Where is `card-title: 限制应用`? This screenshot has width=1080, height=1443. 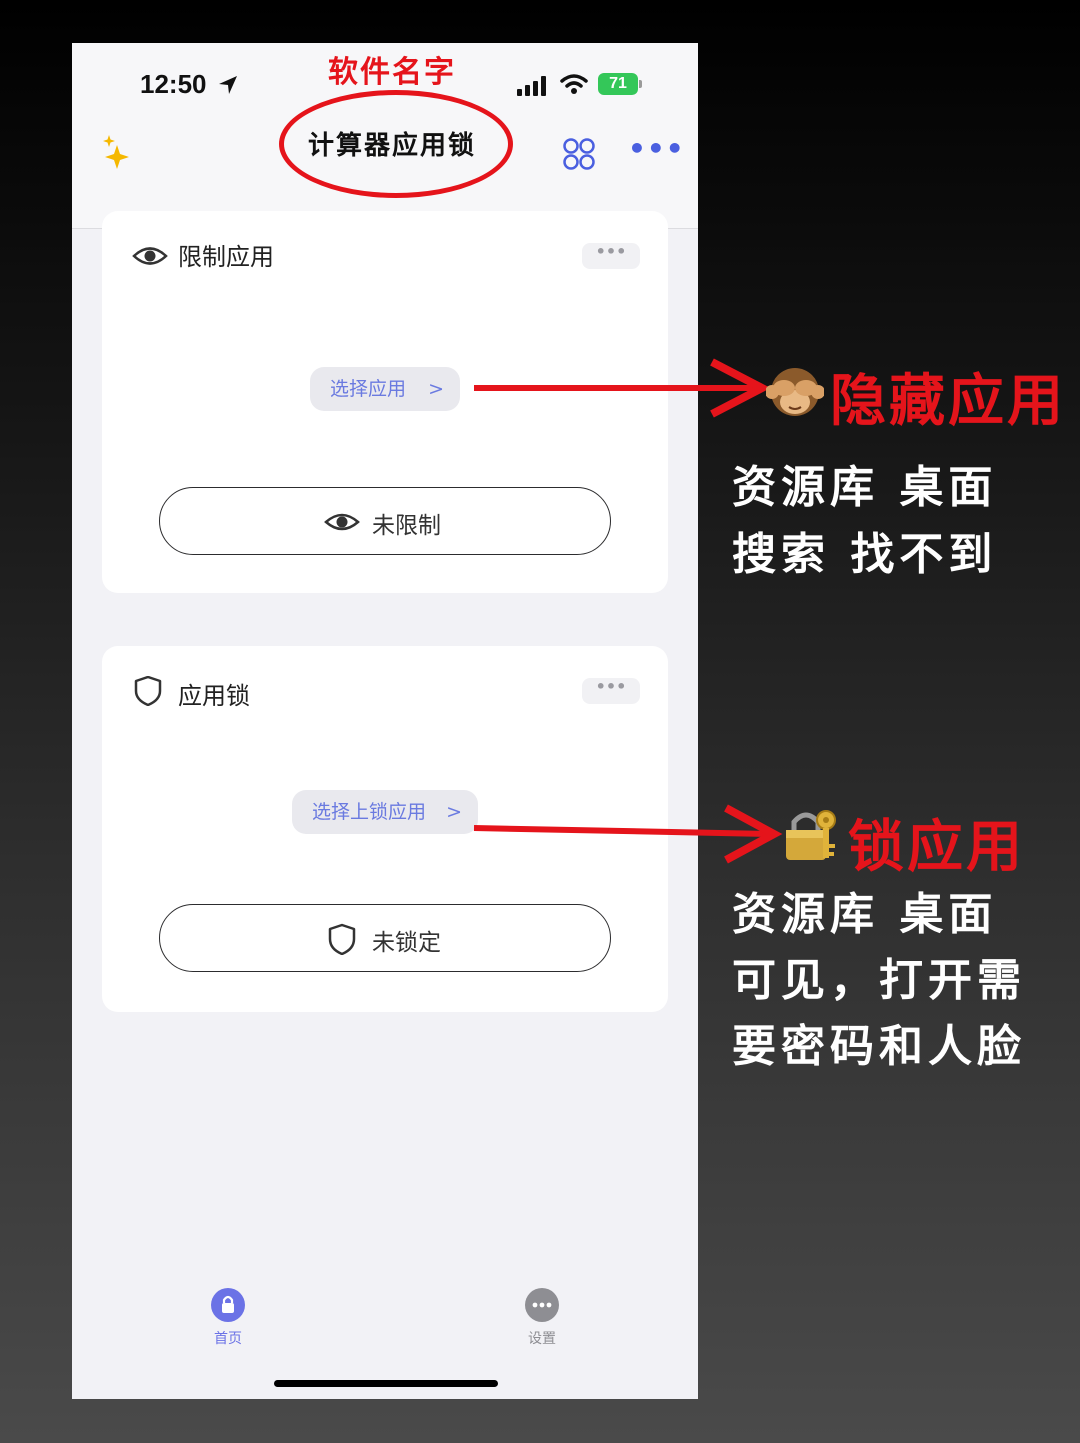 card-title: 限制应用 is located at coordinates (226, 257).